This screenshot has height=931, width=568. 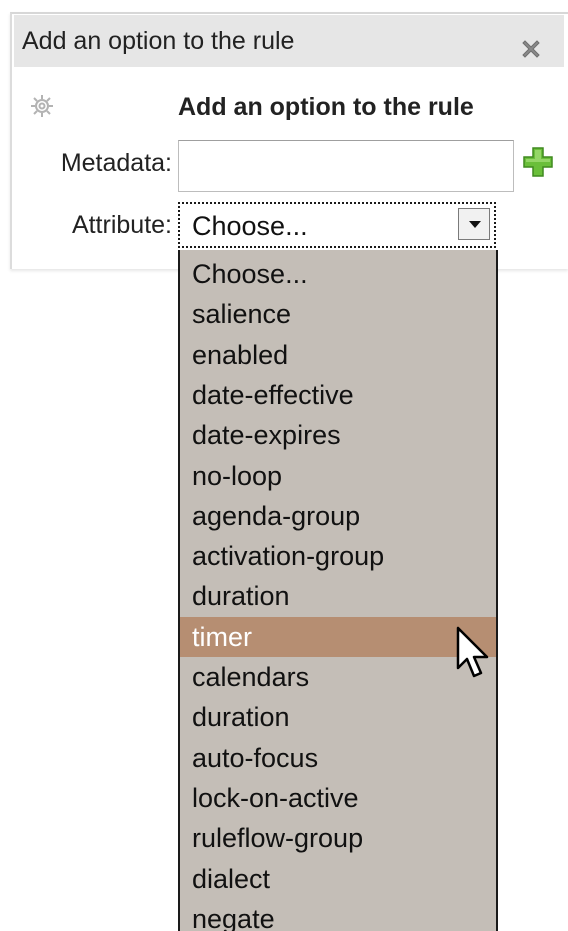 What do you see at coordinates (326, 107) in the screenshot?
I see `header-label: Add an option to the rule` at bounding box center [326, 107].